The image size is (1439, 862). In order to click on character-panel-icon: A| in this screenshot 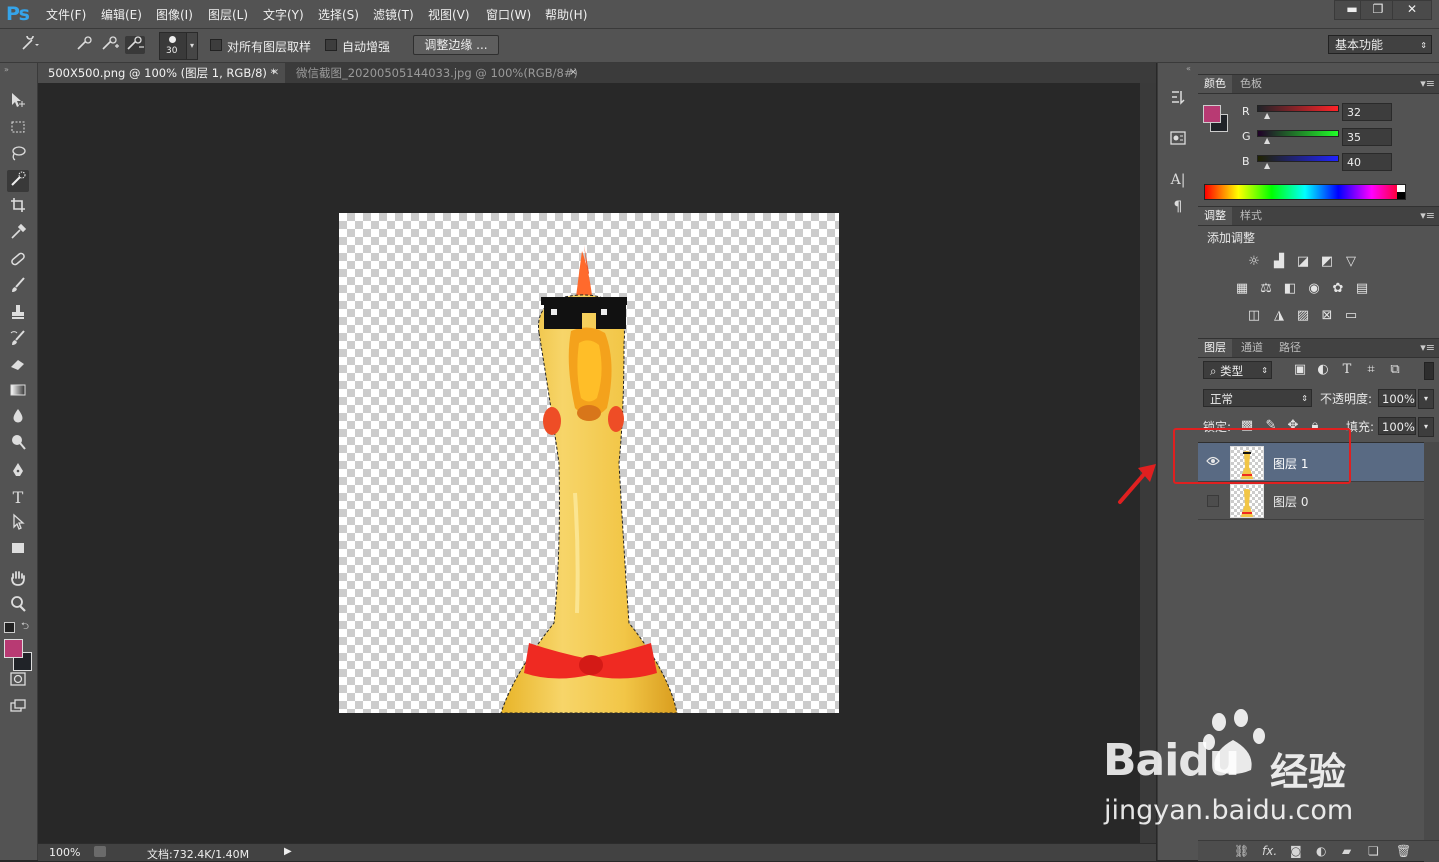, I will do `click(1178, 180)`.